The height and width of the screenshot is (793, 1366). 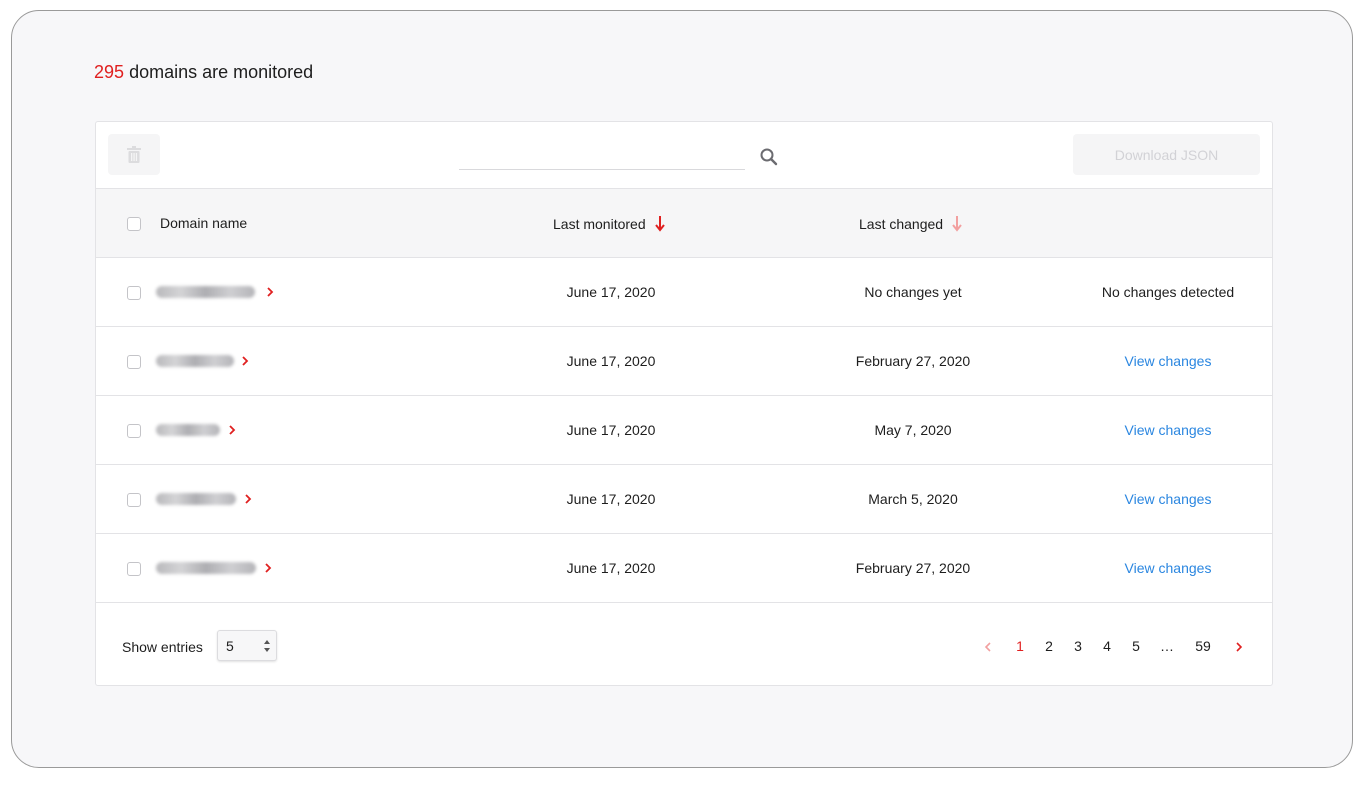 I want to click on table-toolbar: Download JSON, so click(x=684, y=155).